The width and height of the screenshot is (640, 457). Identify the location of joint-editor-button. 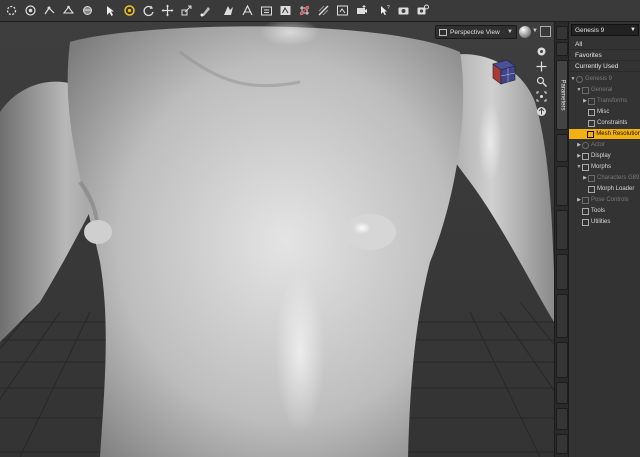
(49, 11).